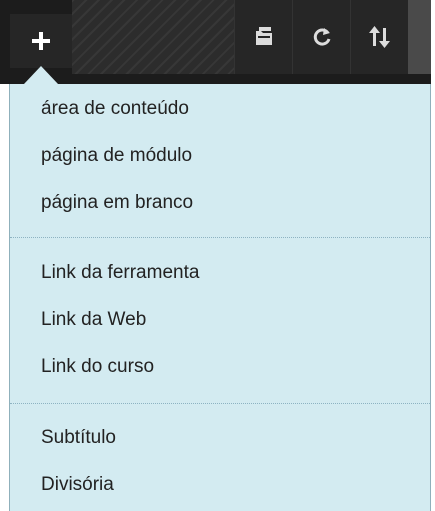  I want to click on sort-arrows-icon, so click(379, 37).